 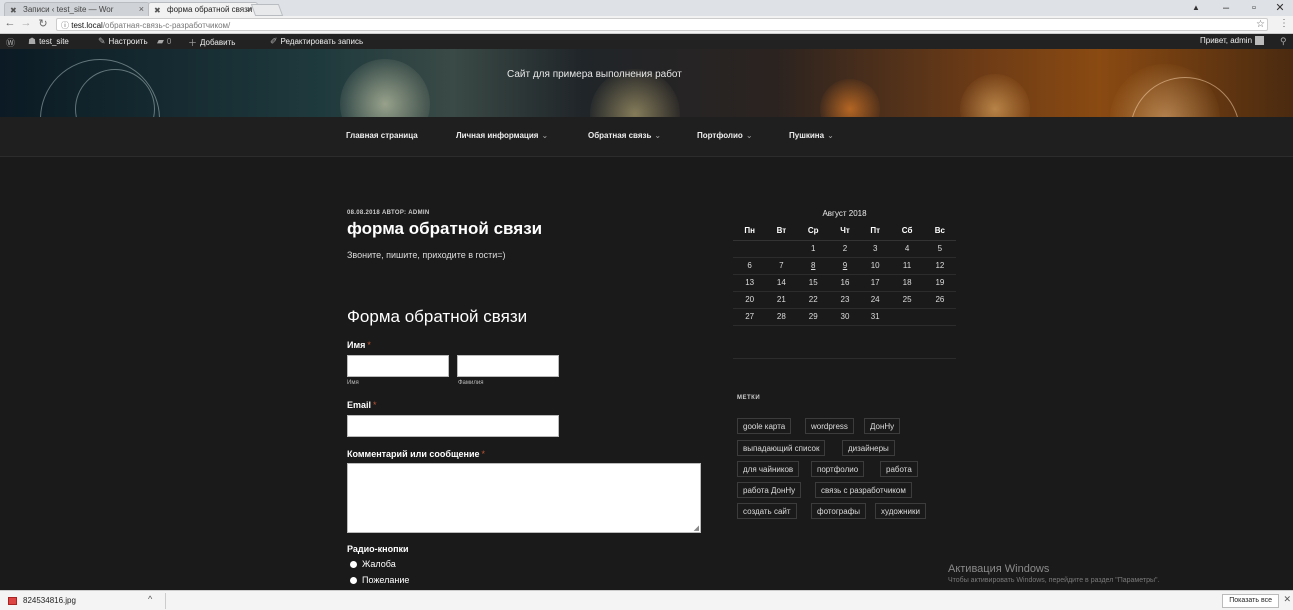 I want to click on calendar-day-link: 8, so click(x=813, y=266).